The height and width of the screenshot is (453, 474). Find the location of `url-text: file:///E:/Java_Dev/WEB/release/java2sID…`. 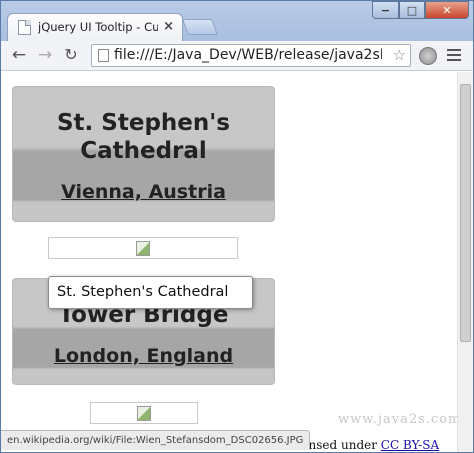

url-text: file:///E:/Java_Dev/WEB/release/java2sID… is located at coordinates (248, 55).